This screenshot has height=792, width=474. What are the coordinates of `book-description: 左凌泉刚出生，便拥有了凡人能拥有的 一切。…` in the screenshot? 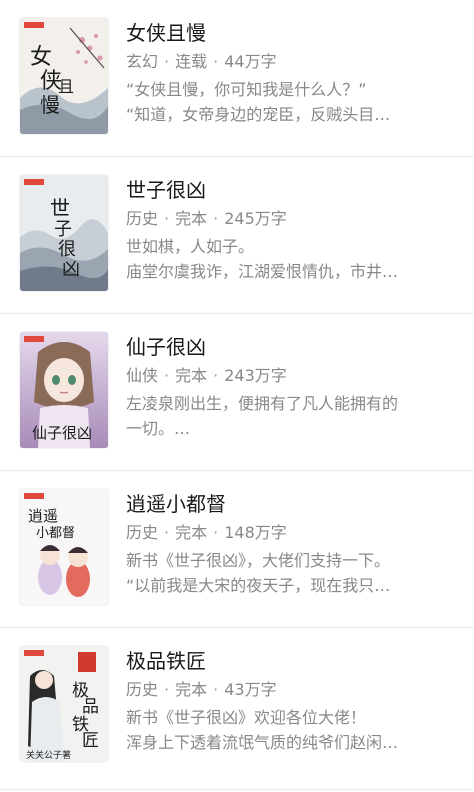 It's located at (293, 416).